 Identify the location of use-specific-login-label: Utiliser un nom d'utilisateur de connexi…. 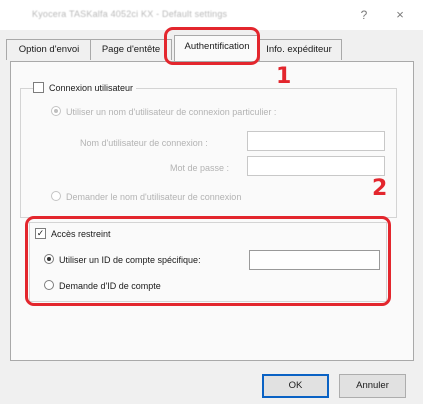
(171, 112).